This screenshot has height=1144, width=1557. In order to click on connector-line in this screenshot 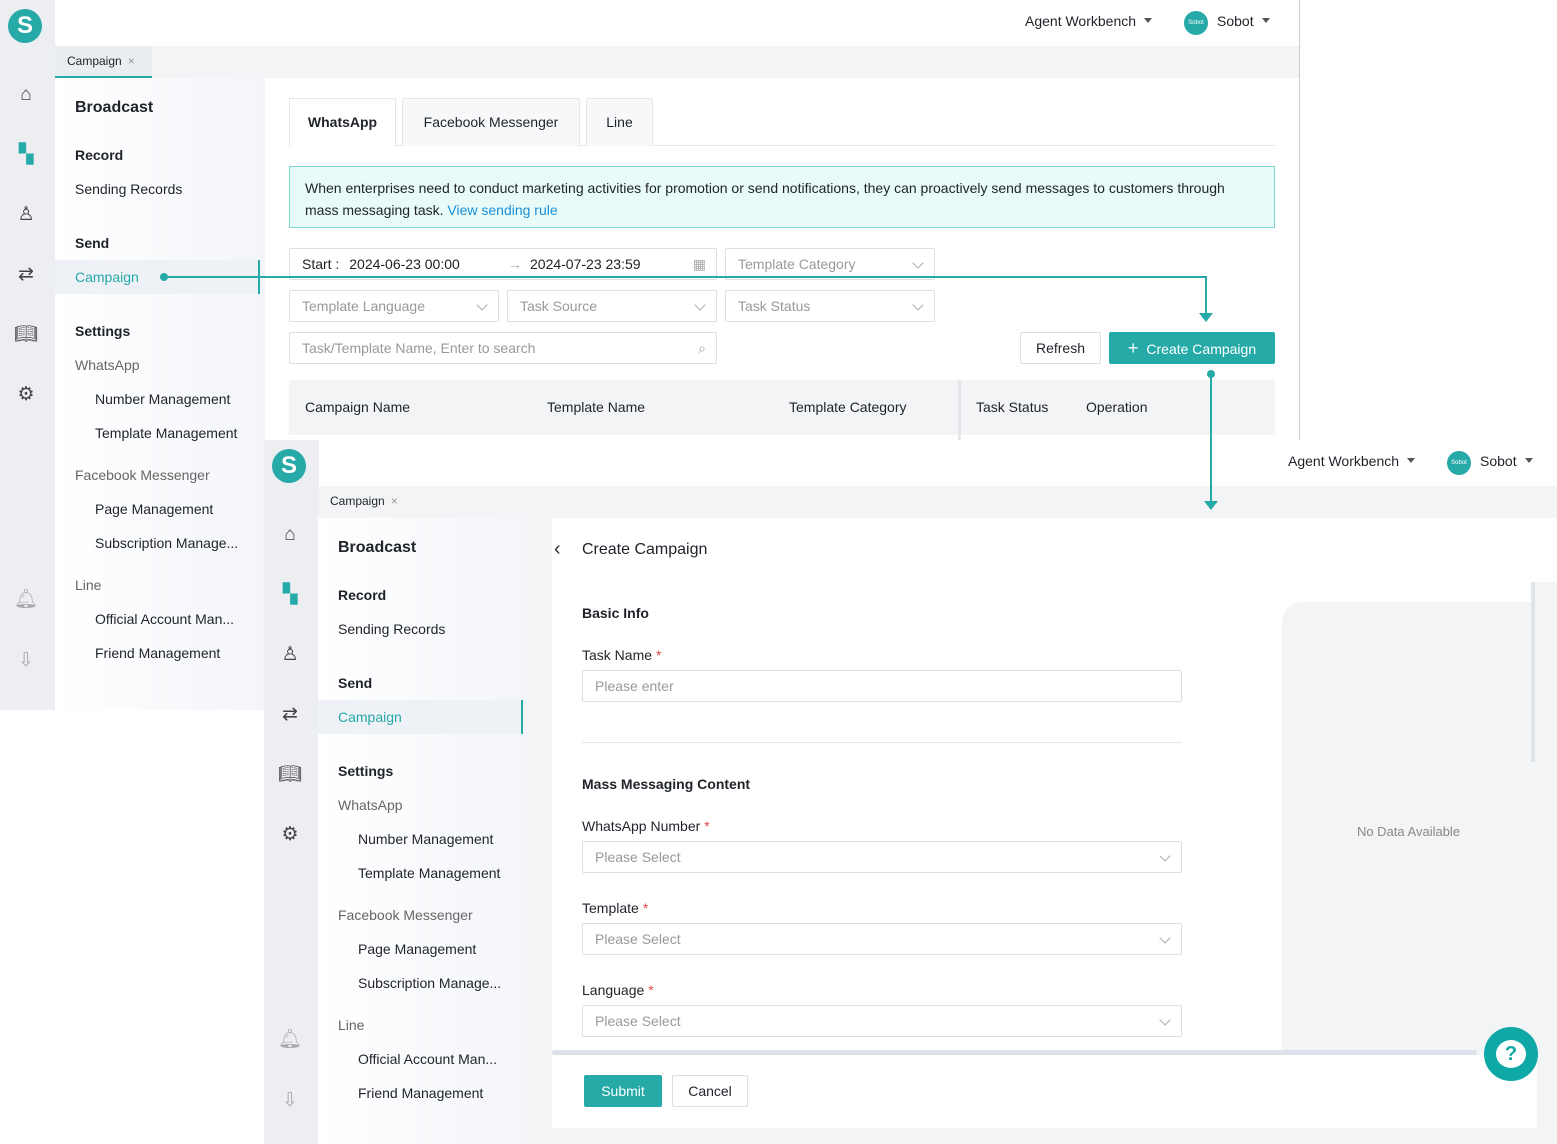, I will do `click(685, 295)`.